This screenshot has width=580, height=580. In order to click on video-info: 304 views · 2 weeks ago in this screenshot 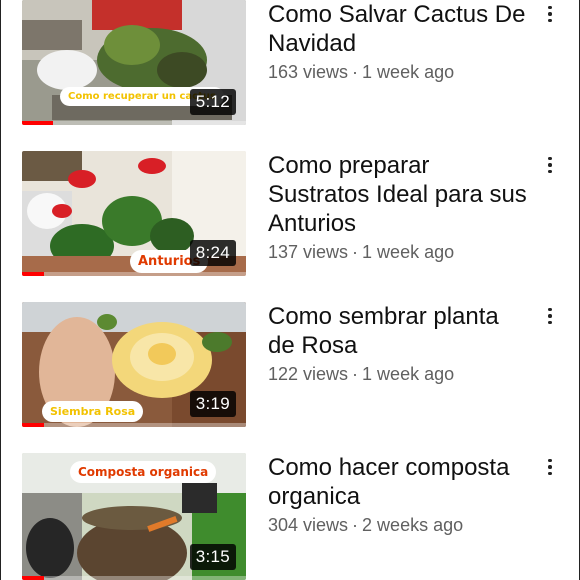, I will do `click(399, 525)`.